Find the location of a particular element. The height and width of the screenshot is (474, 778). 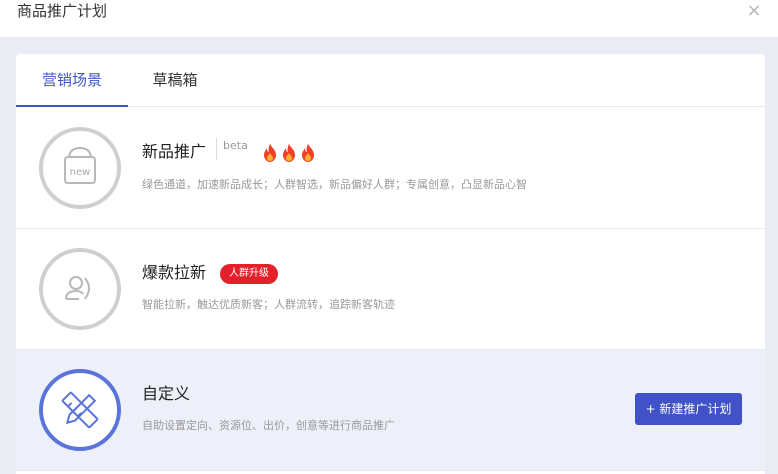

tab-marketing-scenes: 营销场景 is located at coordinates (72, 80).